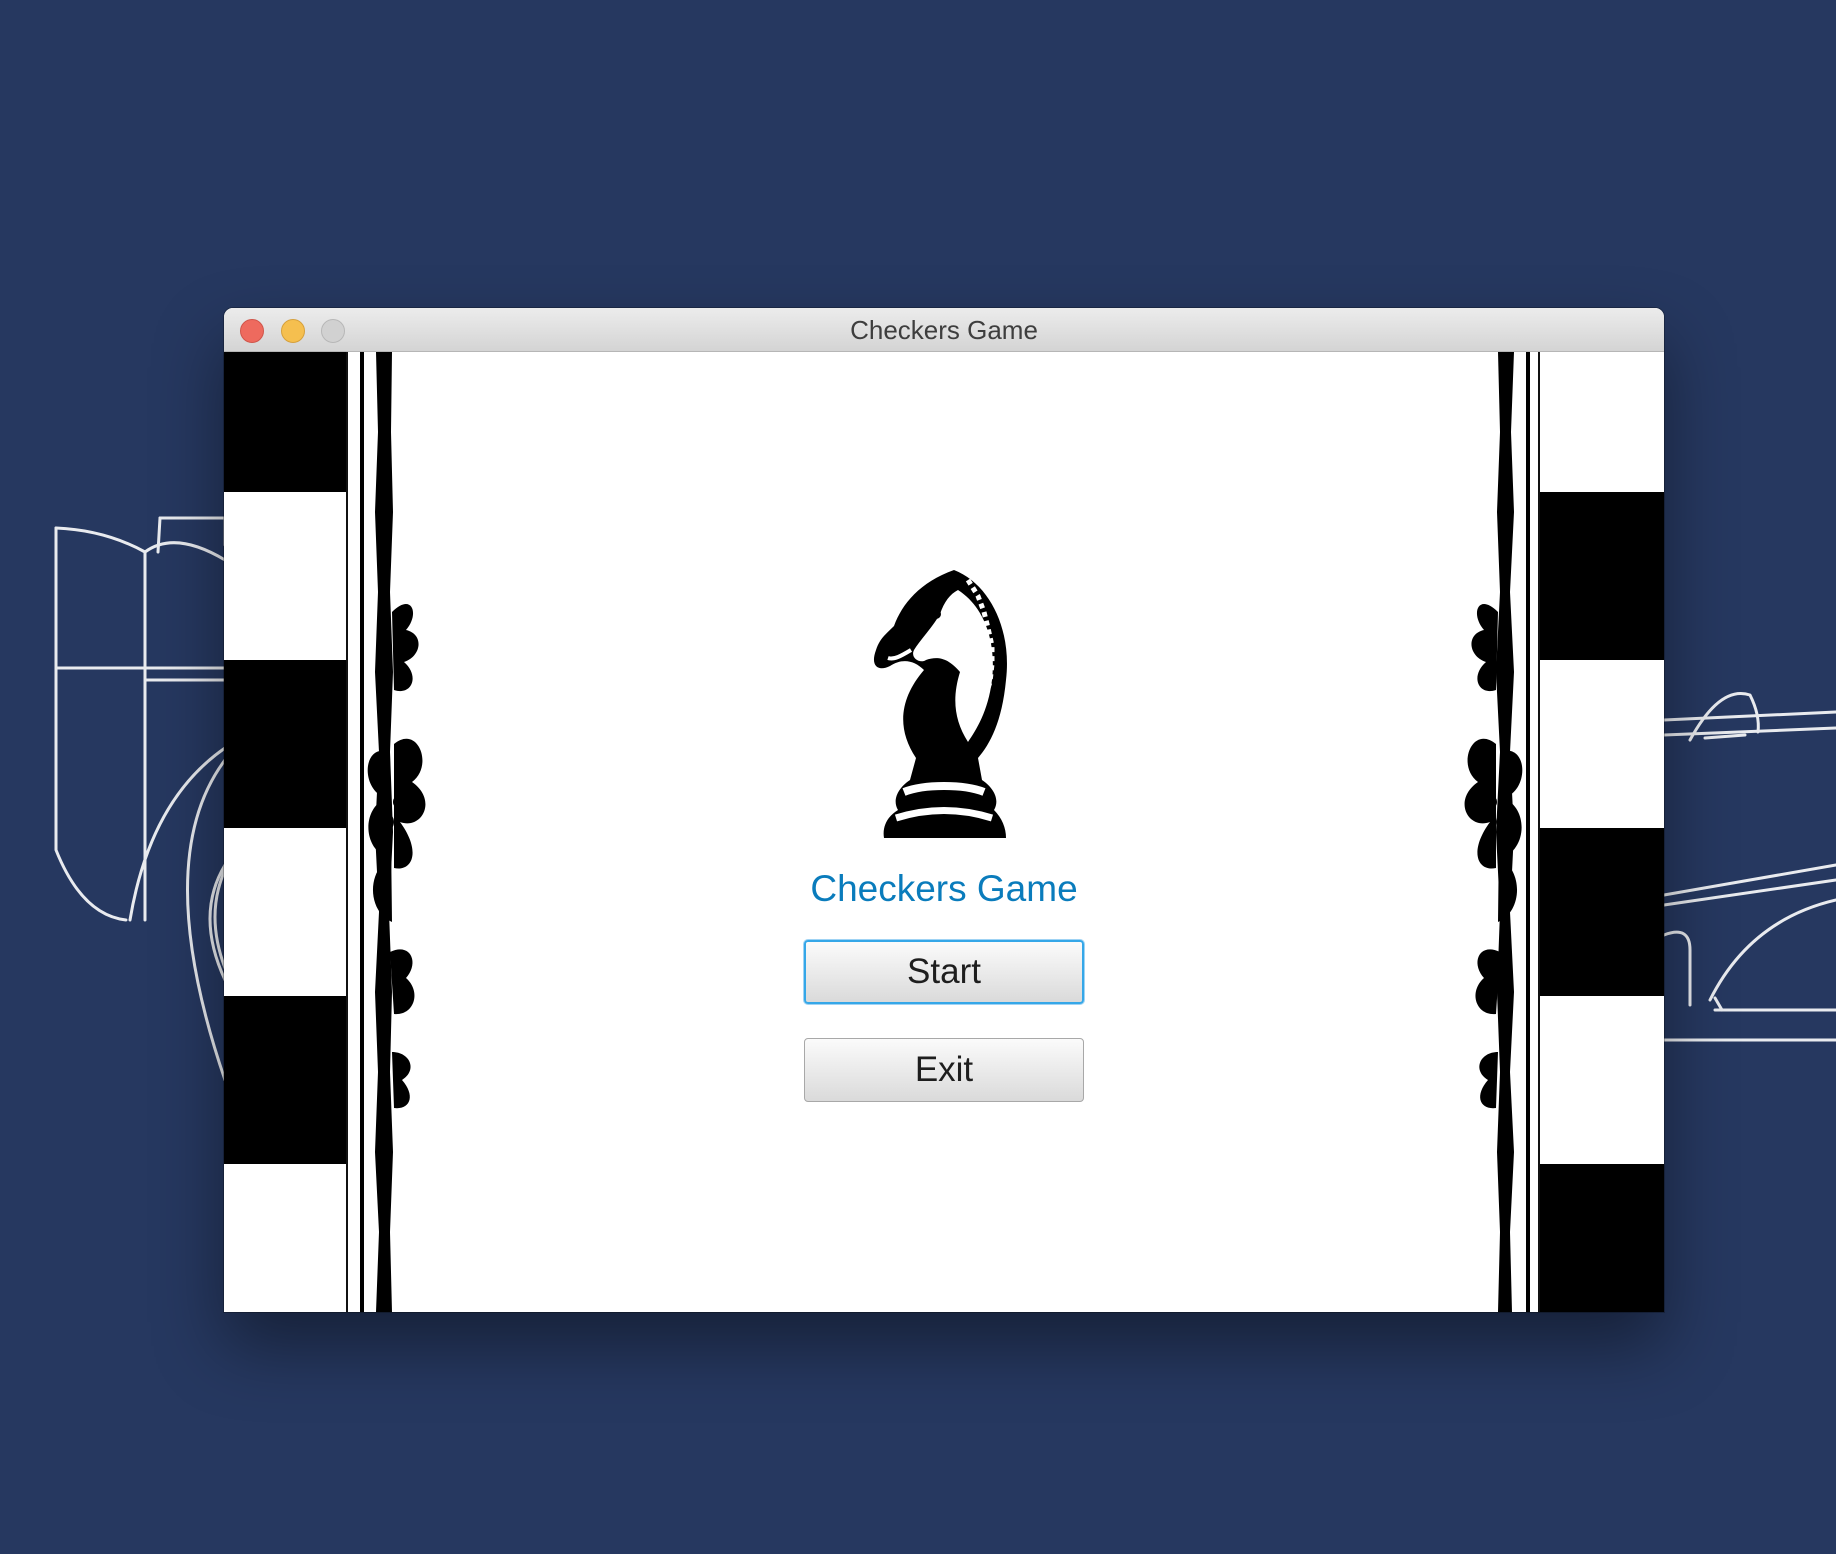 Image resolution: width=1836 pixels, height=1554 pixels. What do you see at coordinates (393, 832) in the screenshot?
I see `left-ornamental-border-icon` at bounding box center [393, 832].